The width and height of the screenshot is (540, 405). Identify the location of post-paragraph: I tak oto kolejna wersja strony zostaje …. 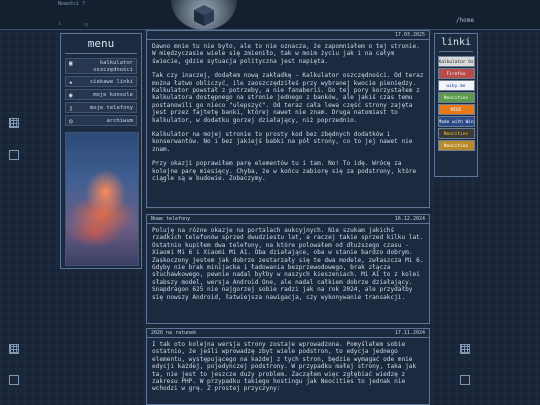
(284, 367).